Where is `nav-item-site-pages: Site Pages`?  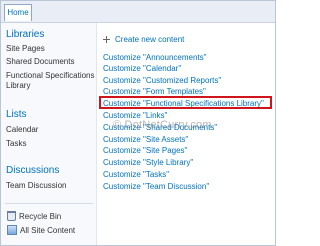 nav-item-site-pages: Site Pages is located at coordinates (25, 49).